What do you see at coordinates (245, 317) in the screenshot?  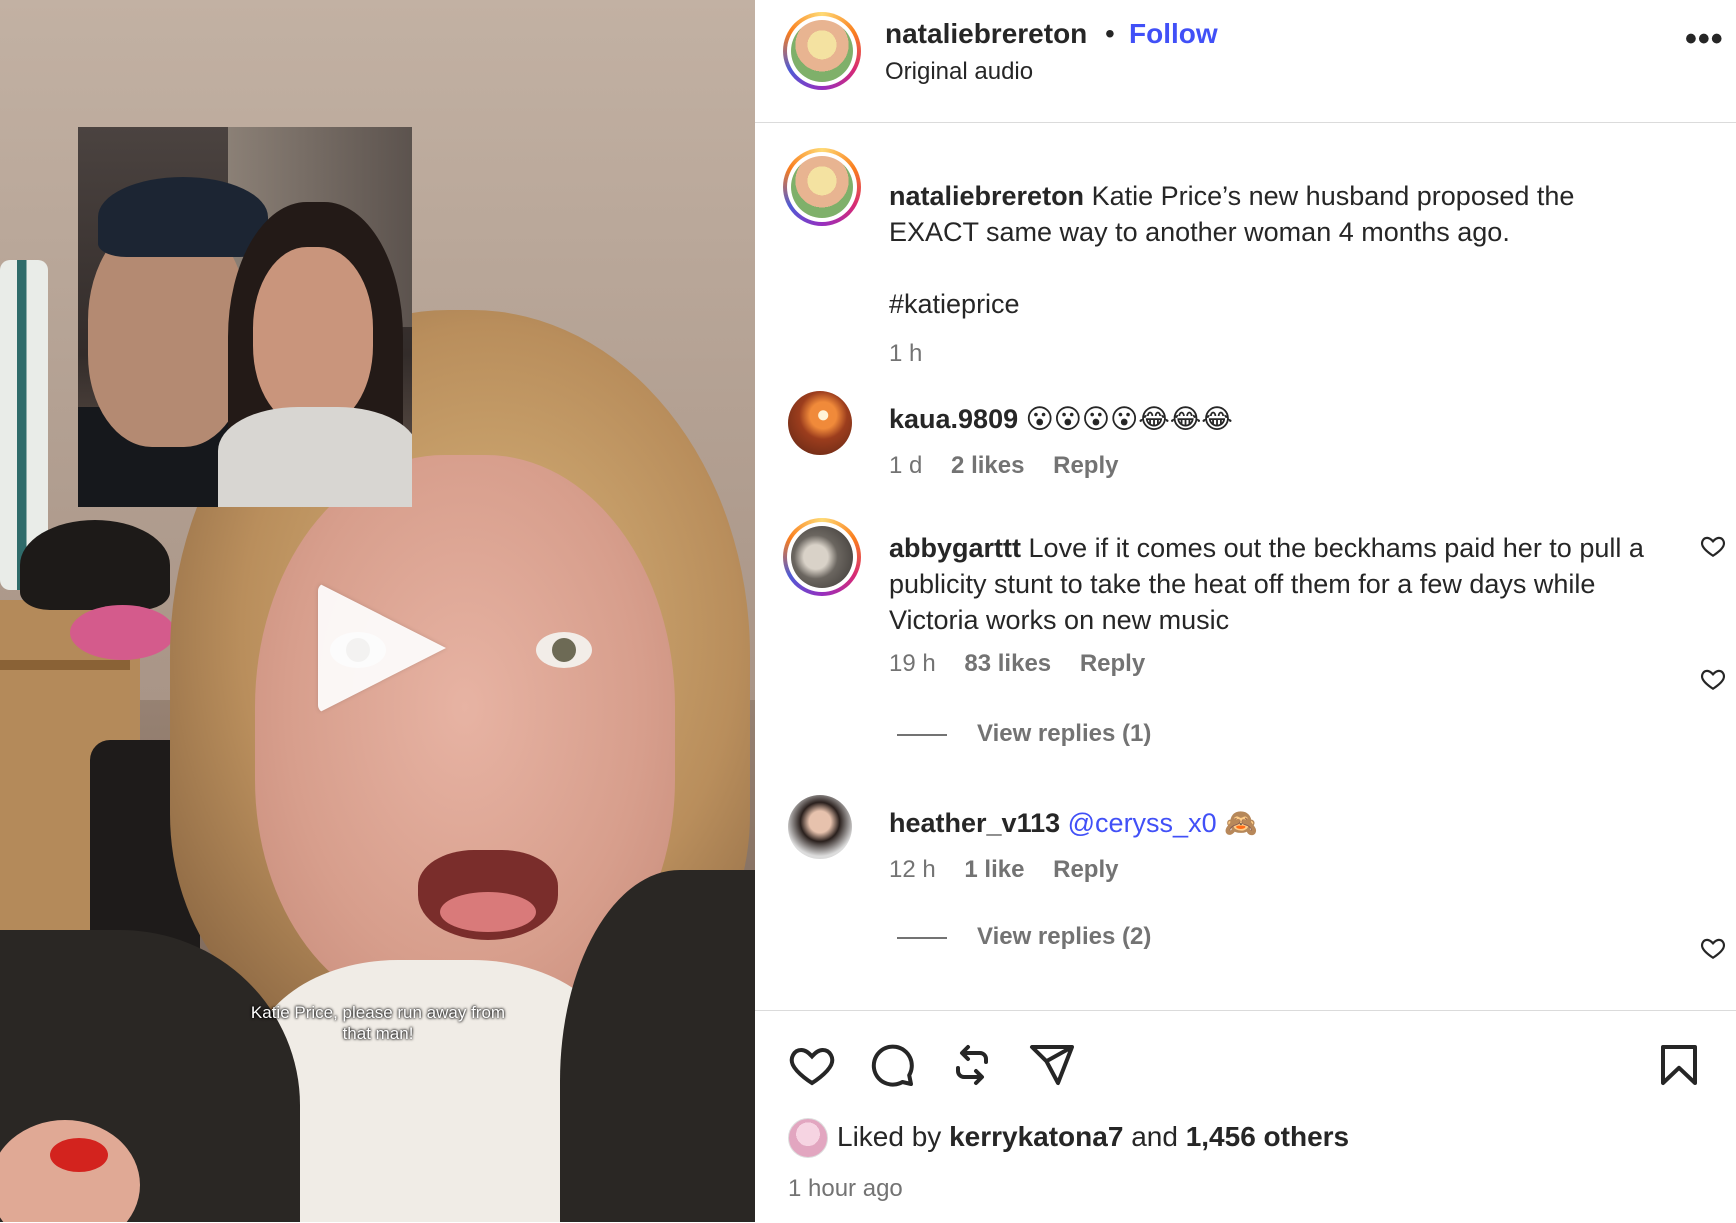 I see `inset-photo-couple` at bounding box center [245, 317].